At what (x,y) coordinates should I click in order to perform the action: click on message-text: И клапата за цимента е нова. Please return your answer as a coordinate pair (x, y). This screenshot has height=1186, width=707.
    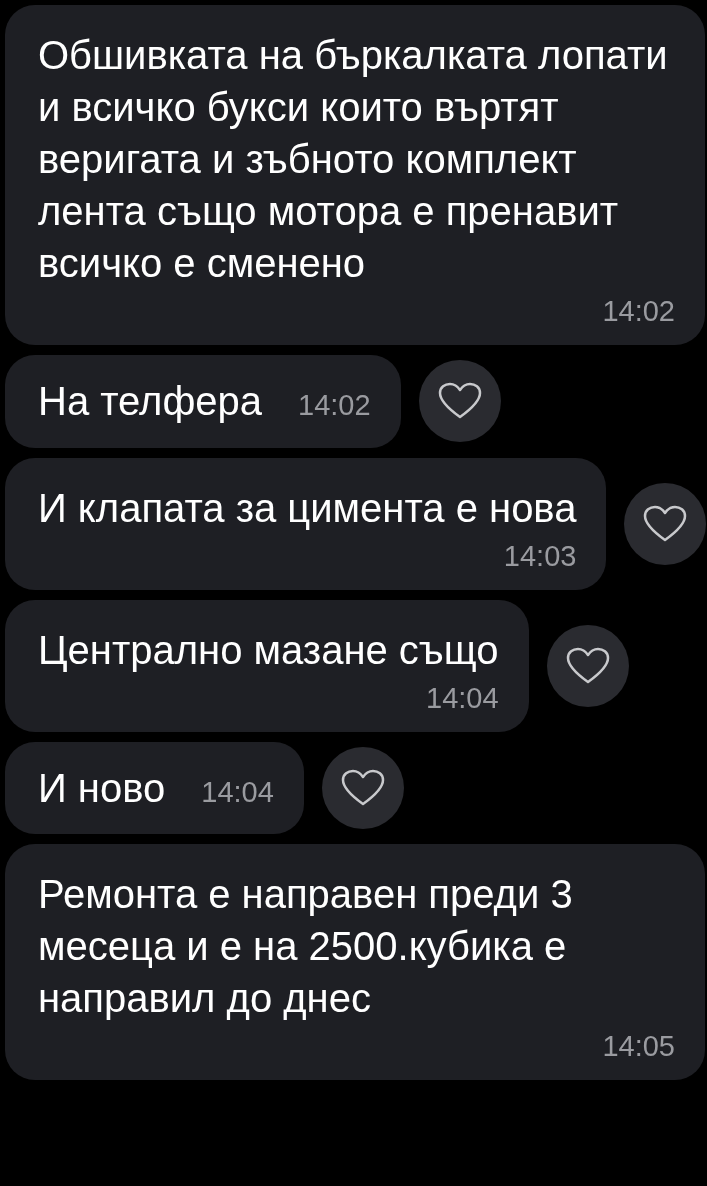
    Looking at the image, I should click on (307, 508).